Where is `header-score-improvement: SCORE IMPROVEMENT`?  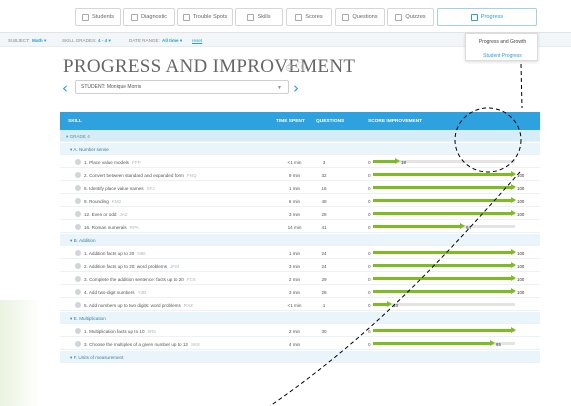
header-score-improvement: SCORE IMPROVEMENT is located at coordinates (395, 121).